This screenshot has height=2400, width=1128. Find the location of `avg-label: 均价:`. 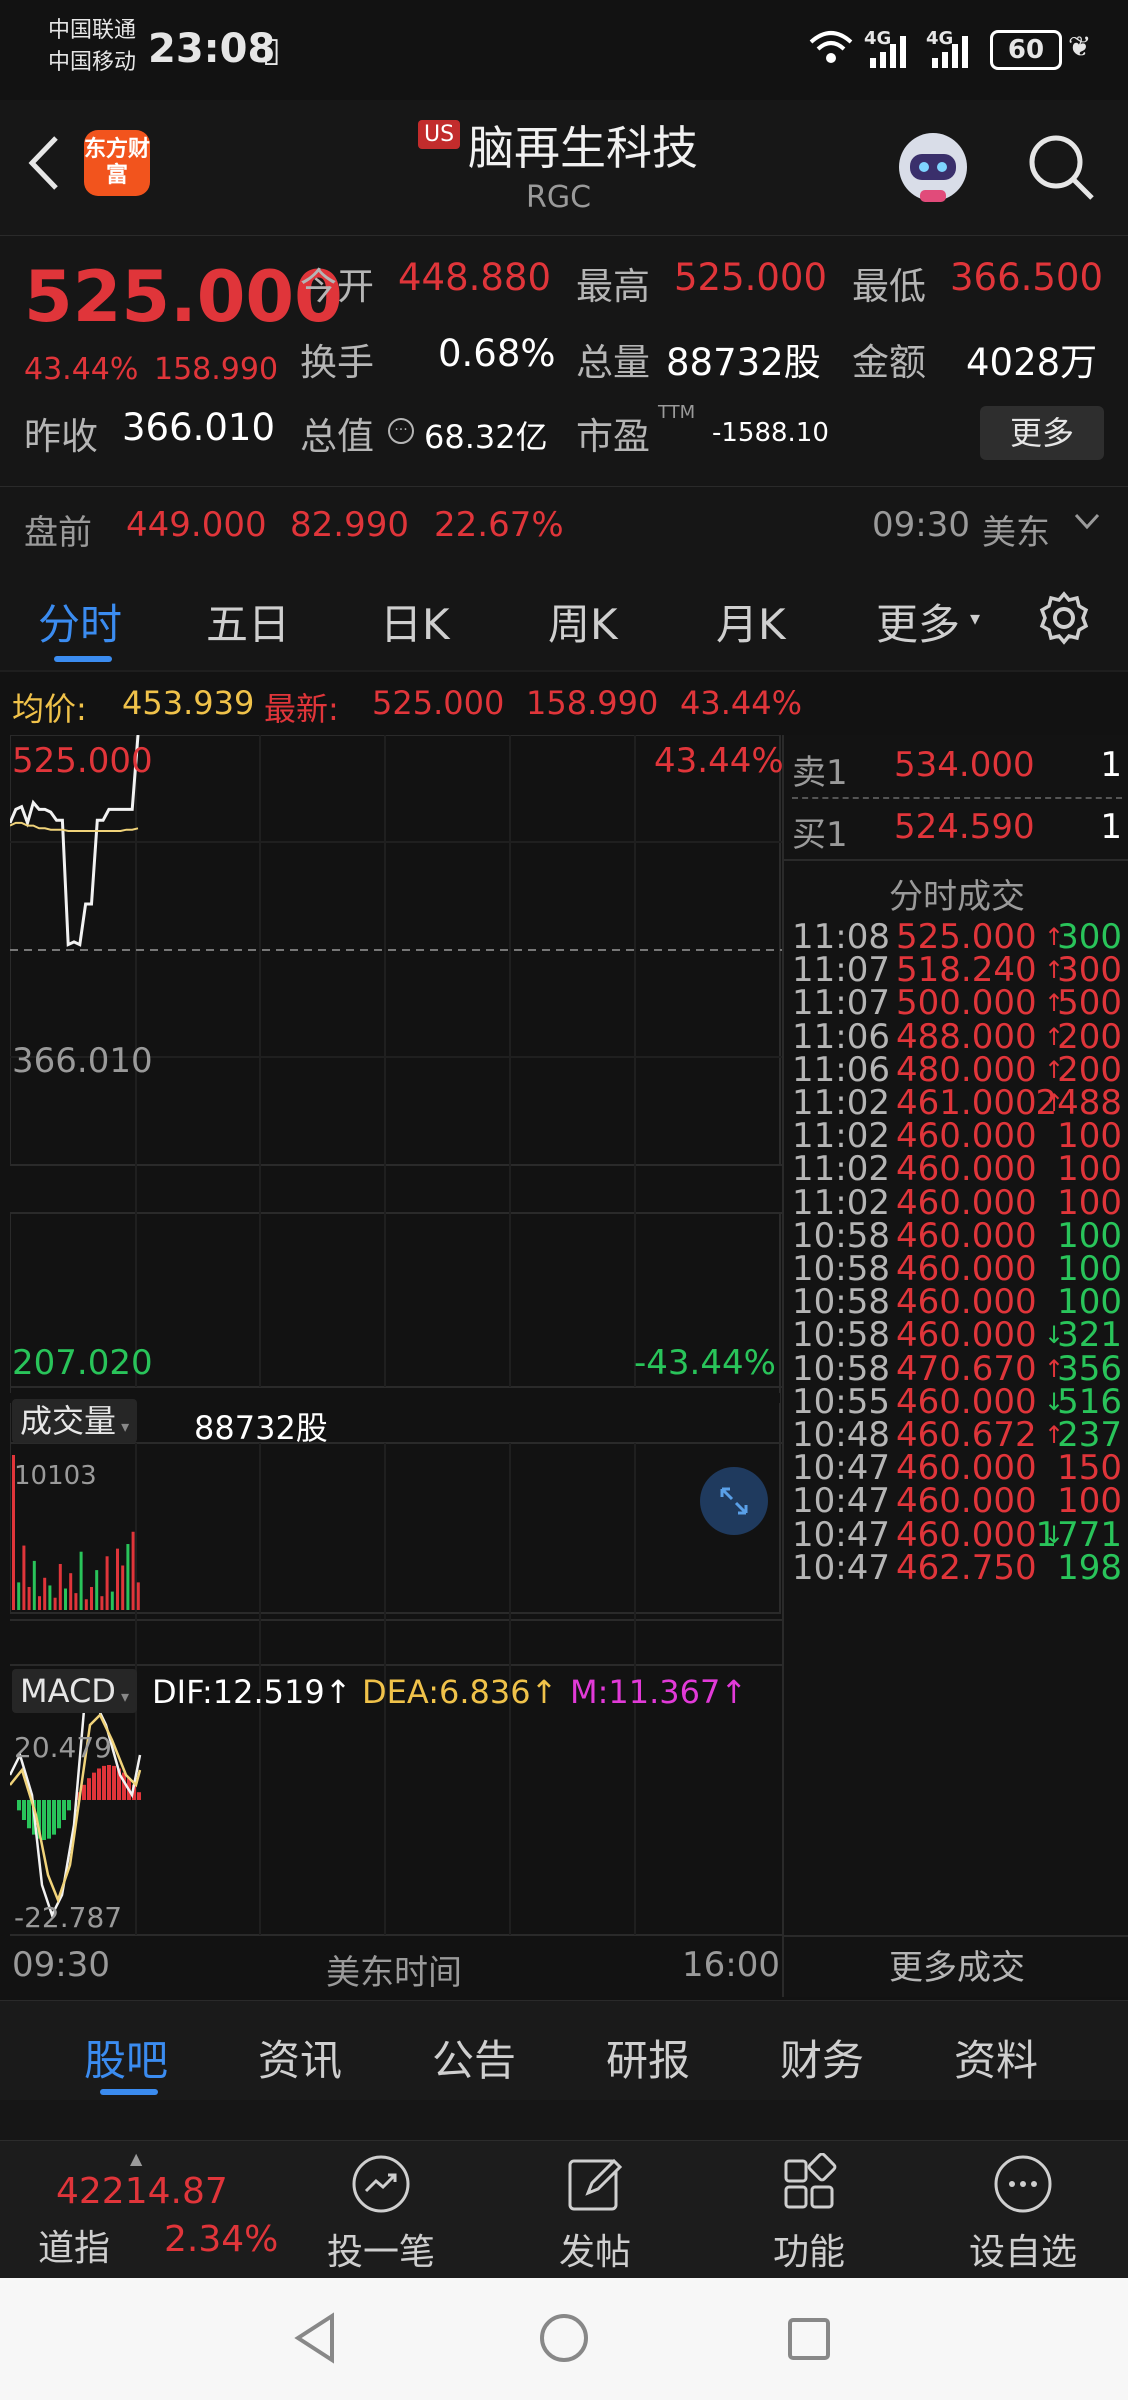

avg-label: 均价: is located at coordinates (49, 709).